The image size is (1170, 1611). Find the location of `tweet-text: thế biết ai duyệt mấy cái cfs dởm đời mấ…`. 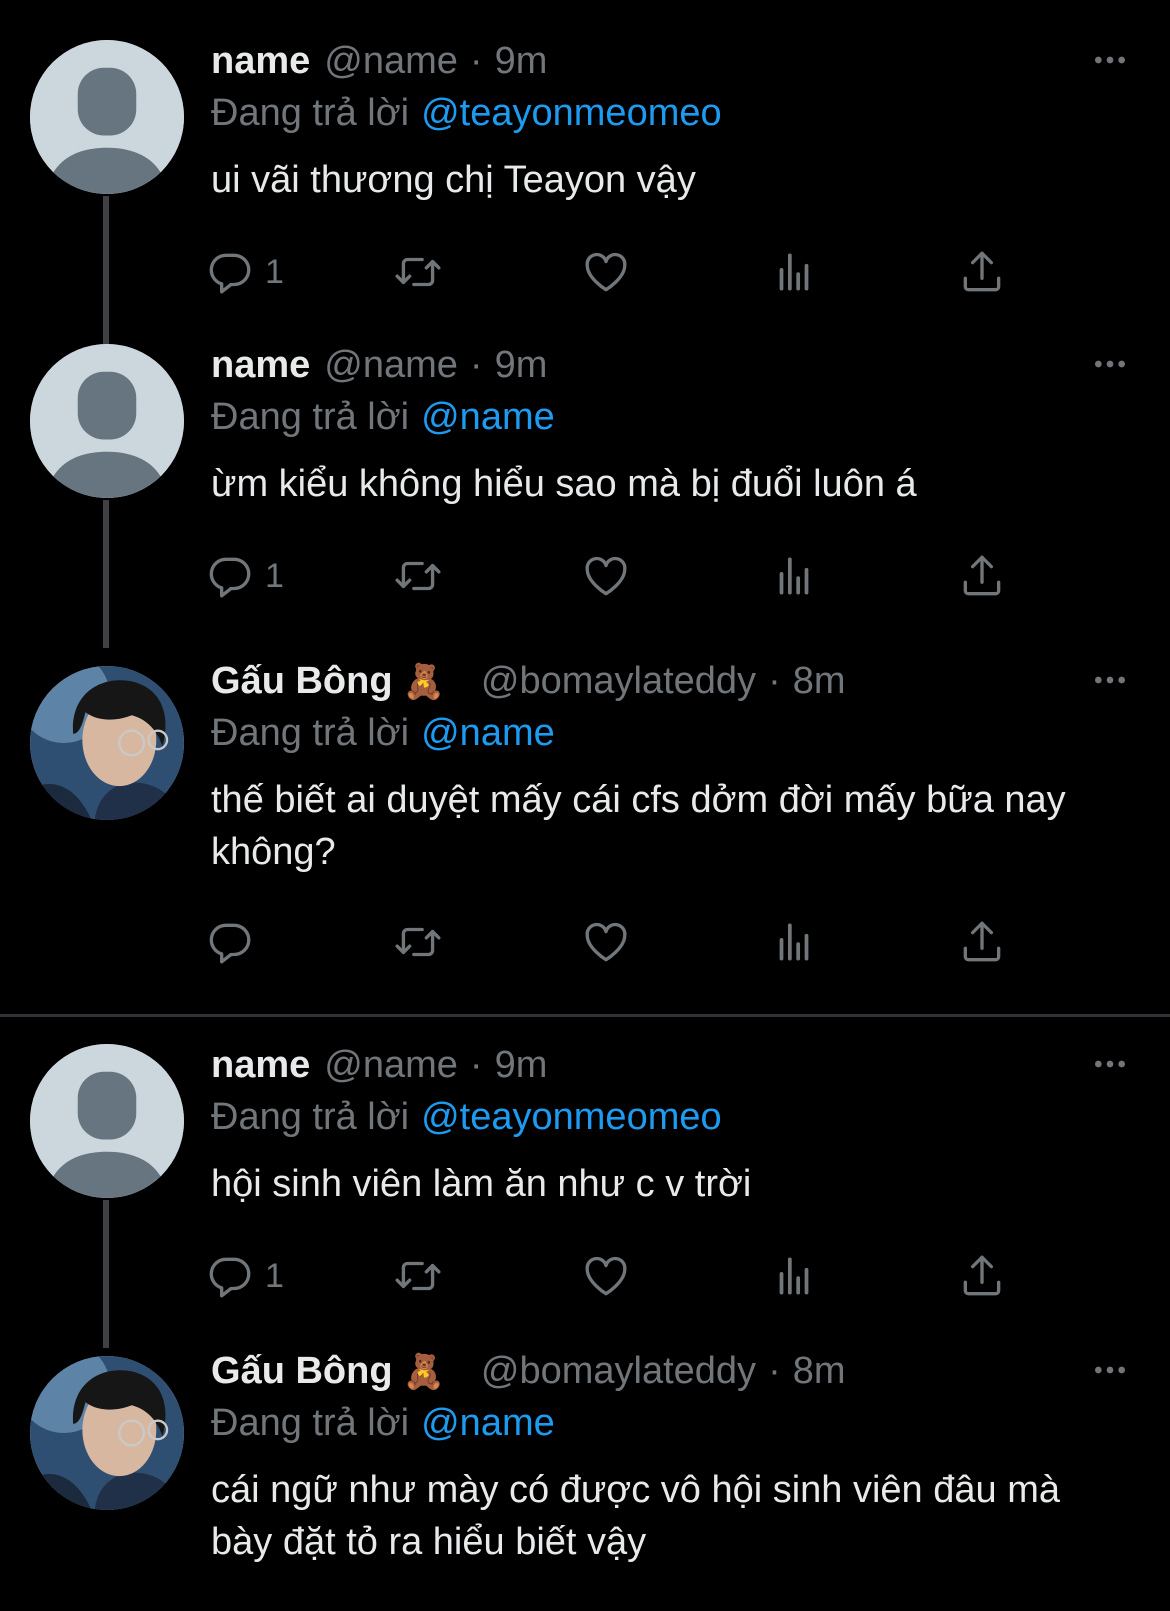

tweet-text: thế biết ai duyệt mấy cái cfs dởm đời mấ… is located at coordinates (638, 826).